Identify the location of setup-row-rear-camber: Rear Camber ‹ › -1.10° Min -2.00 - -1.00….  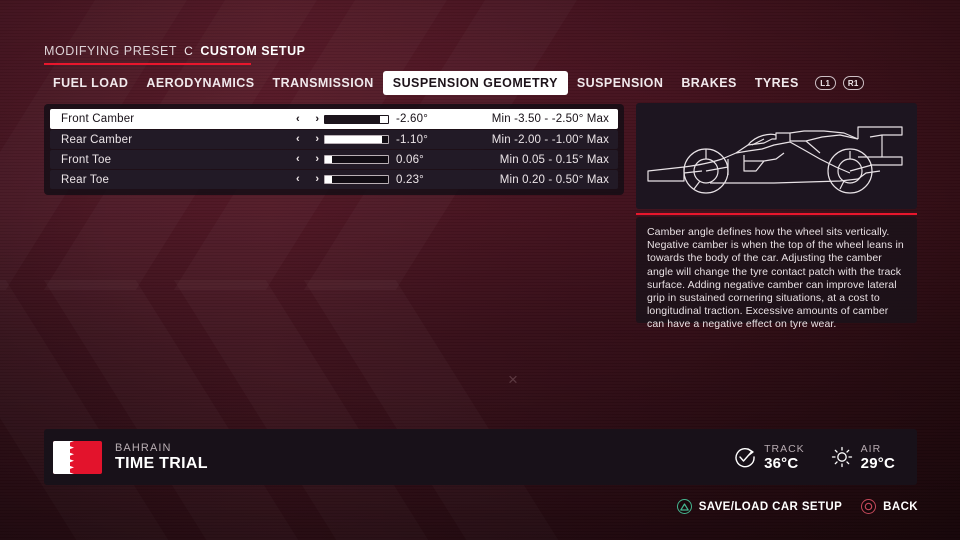
(334, 139).